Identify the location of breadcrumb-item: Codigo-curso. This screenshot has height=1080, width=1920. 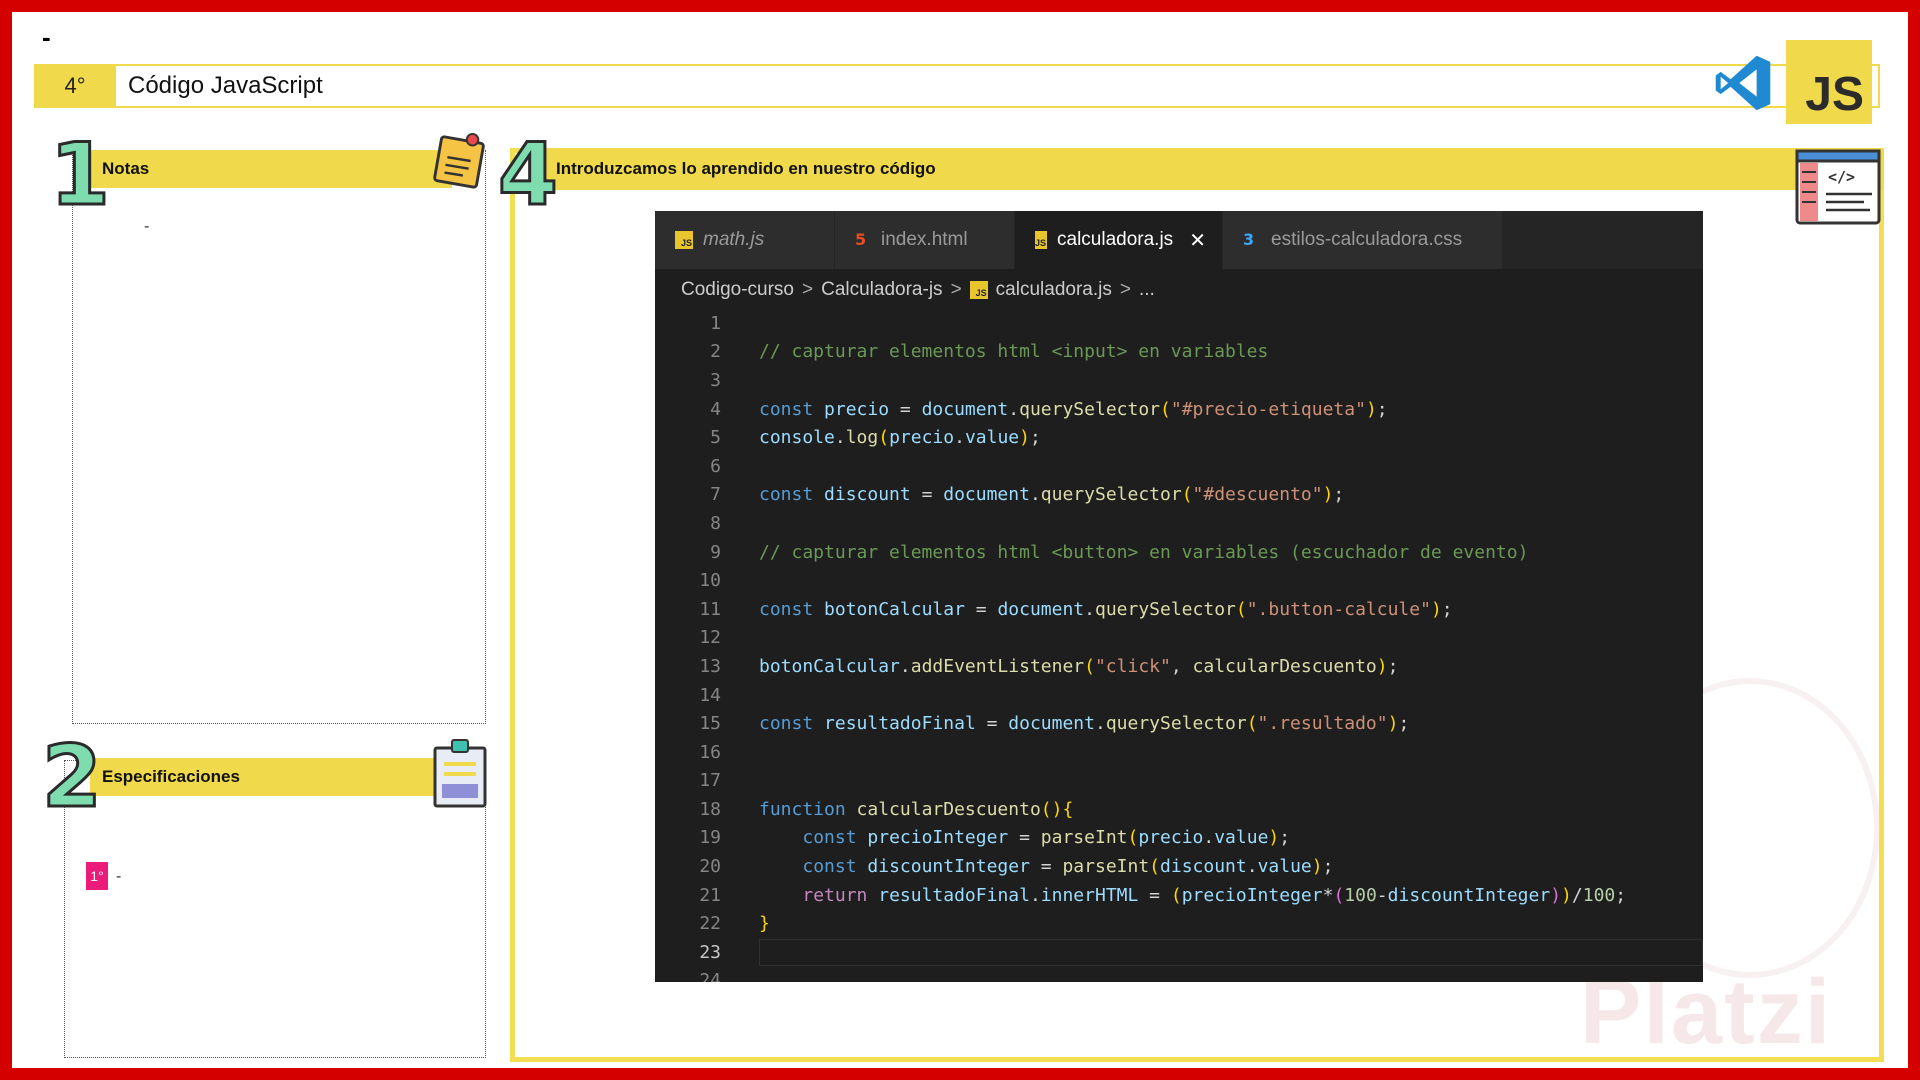
(737, 290).